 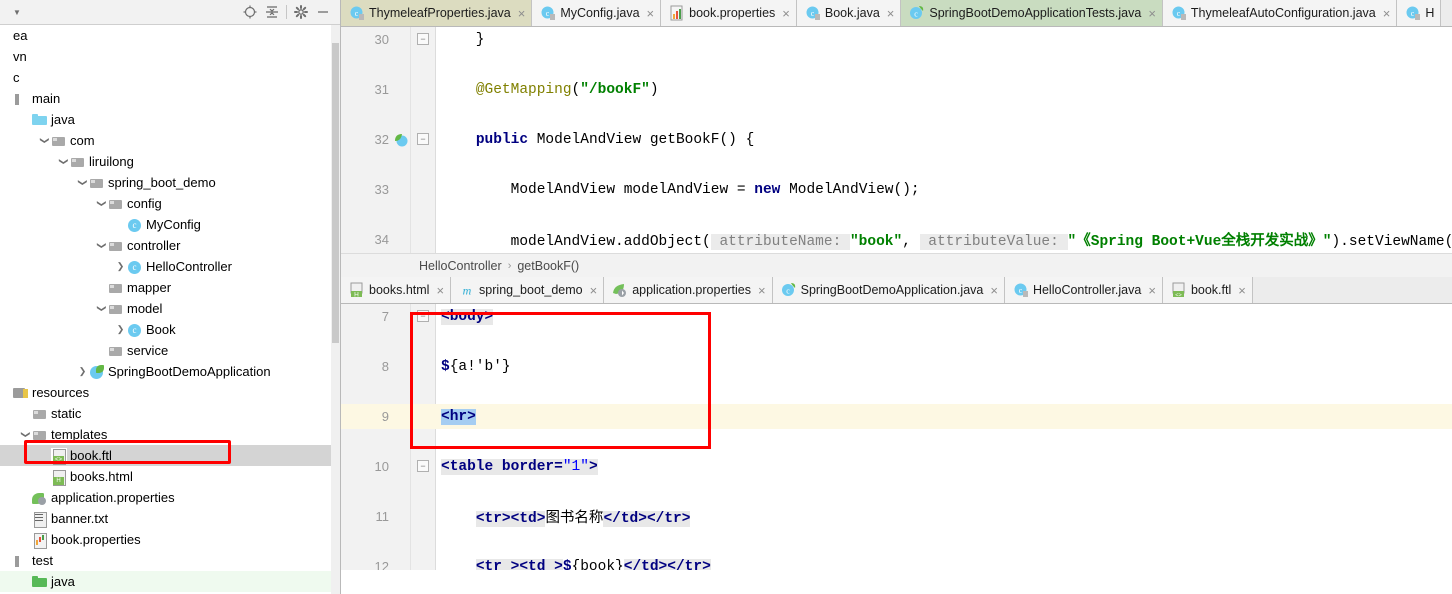 What do you see at coordinates (170, 161) in the screenshot?
I see `tree-node-liruilong: ❯ liruilong` at bounding box center [170, 161].